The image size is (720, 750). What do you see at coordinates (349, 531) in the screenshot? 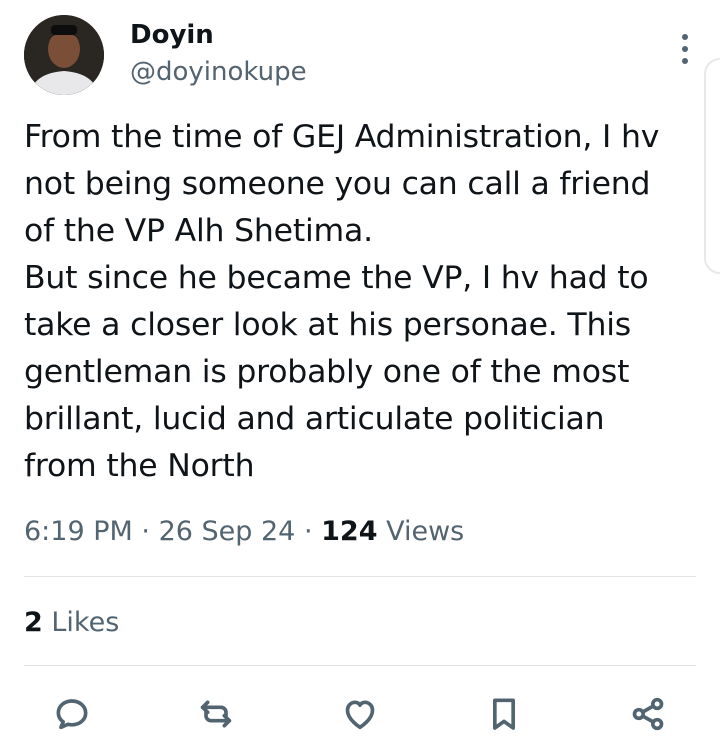
I see `views-count: 124` at bounding box center [349, 531].